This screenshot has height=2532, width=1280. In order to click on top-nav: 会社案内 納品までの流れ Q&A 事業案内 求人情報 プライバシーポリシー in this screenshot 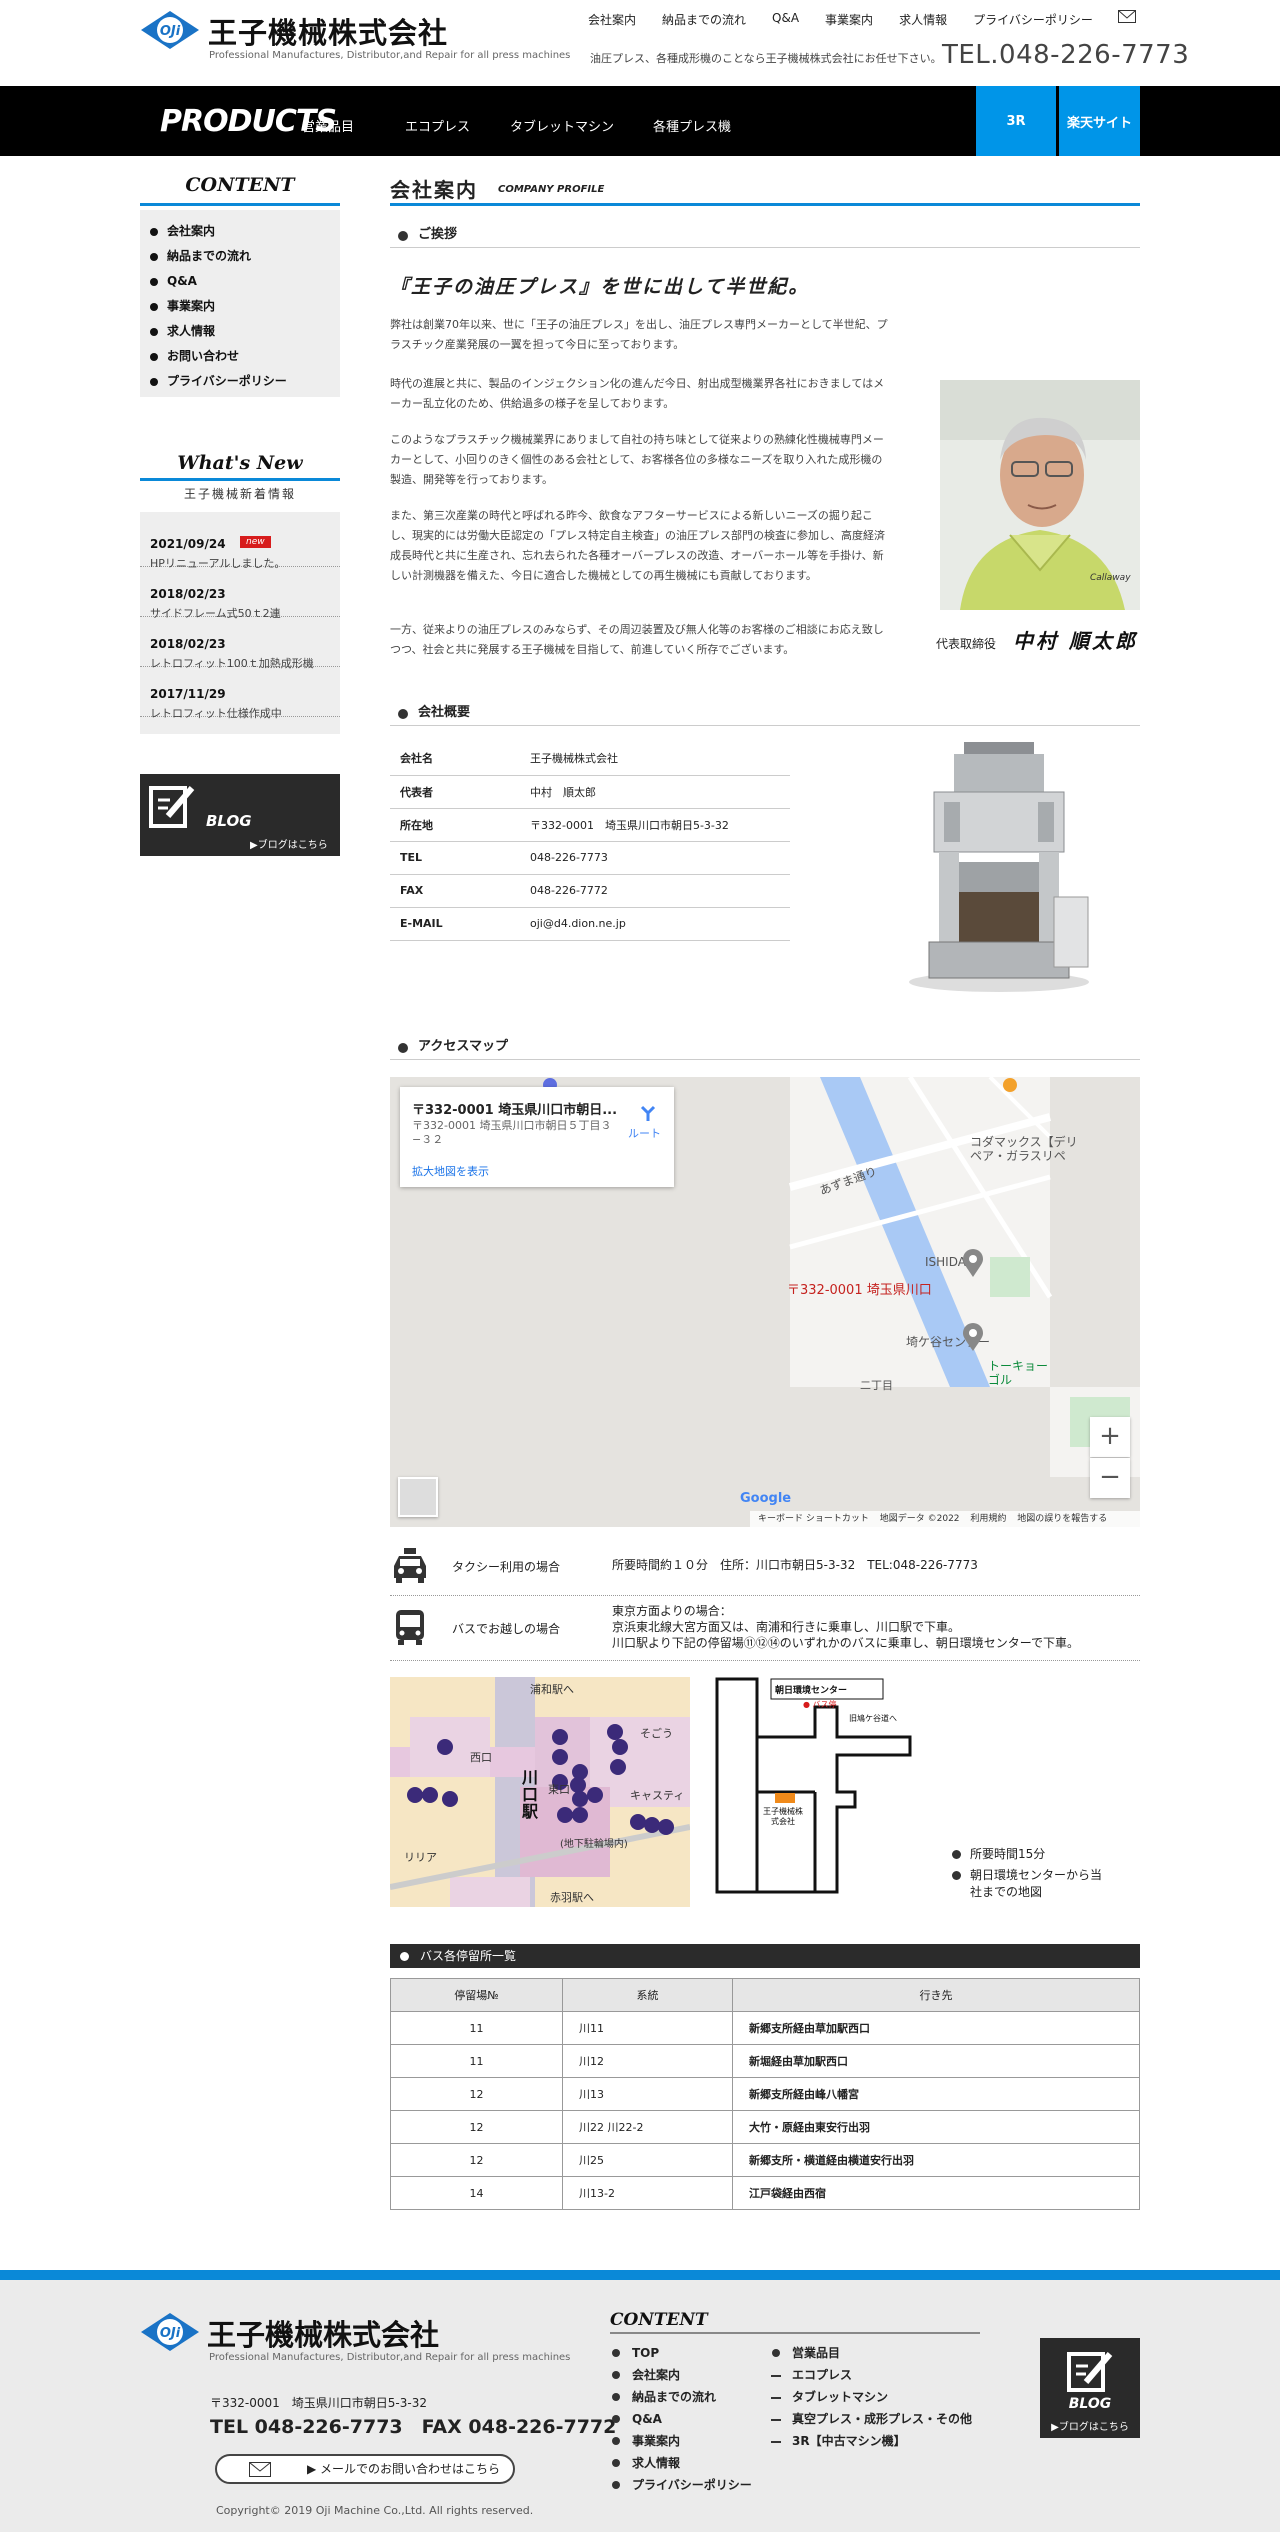, I will do `click(853, 19)`.